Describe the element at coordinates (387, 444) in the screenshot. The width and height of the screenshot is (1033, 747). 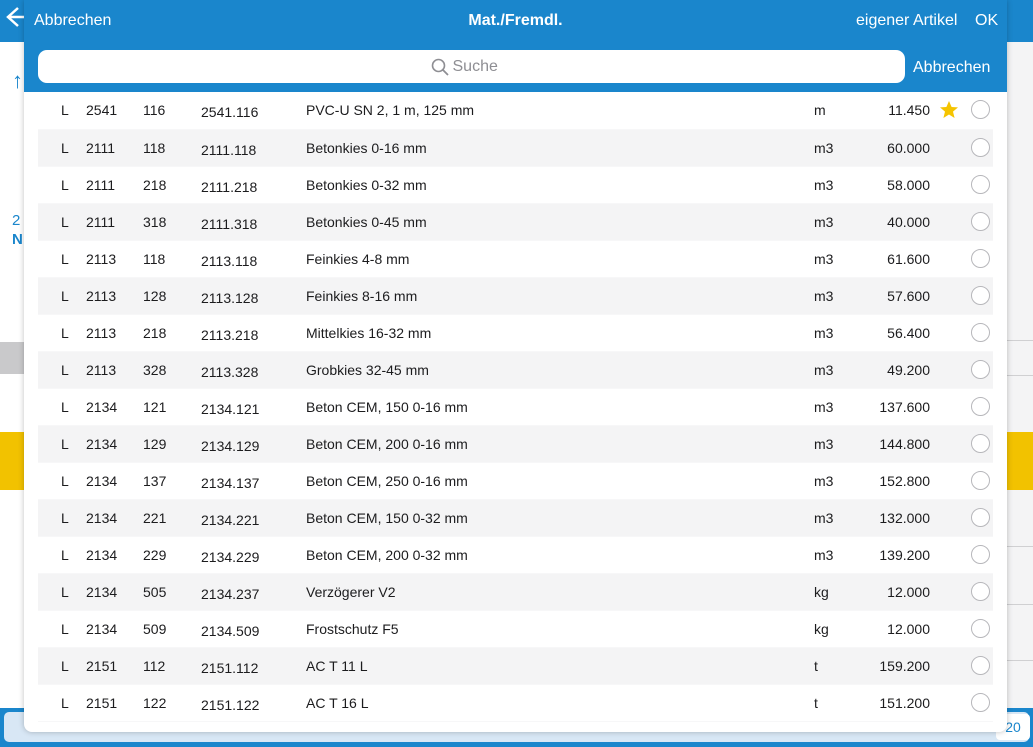
I see `item-description: Beton CEM, 200 0-16 mm` at that location.